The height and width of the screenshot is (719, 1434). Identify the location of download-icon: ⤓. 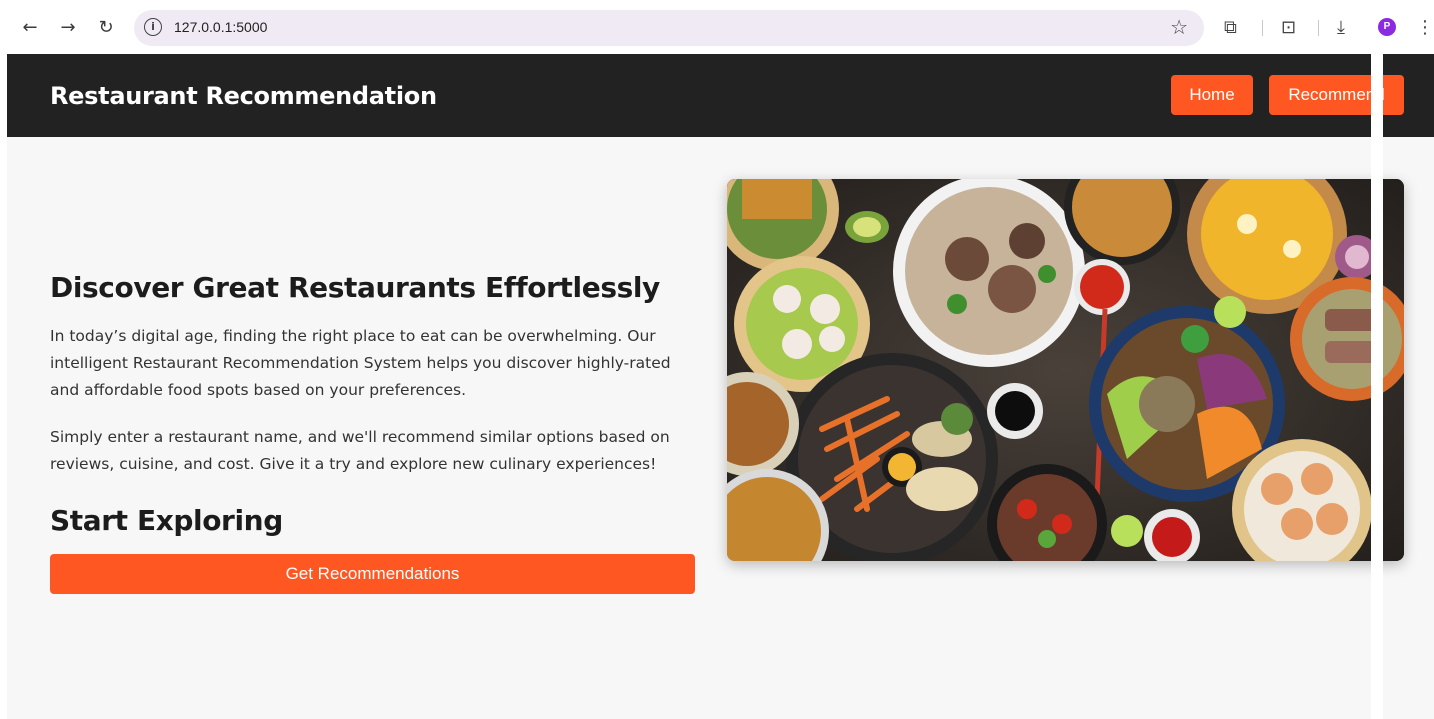
(1341, 28).